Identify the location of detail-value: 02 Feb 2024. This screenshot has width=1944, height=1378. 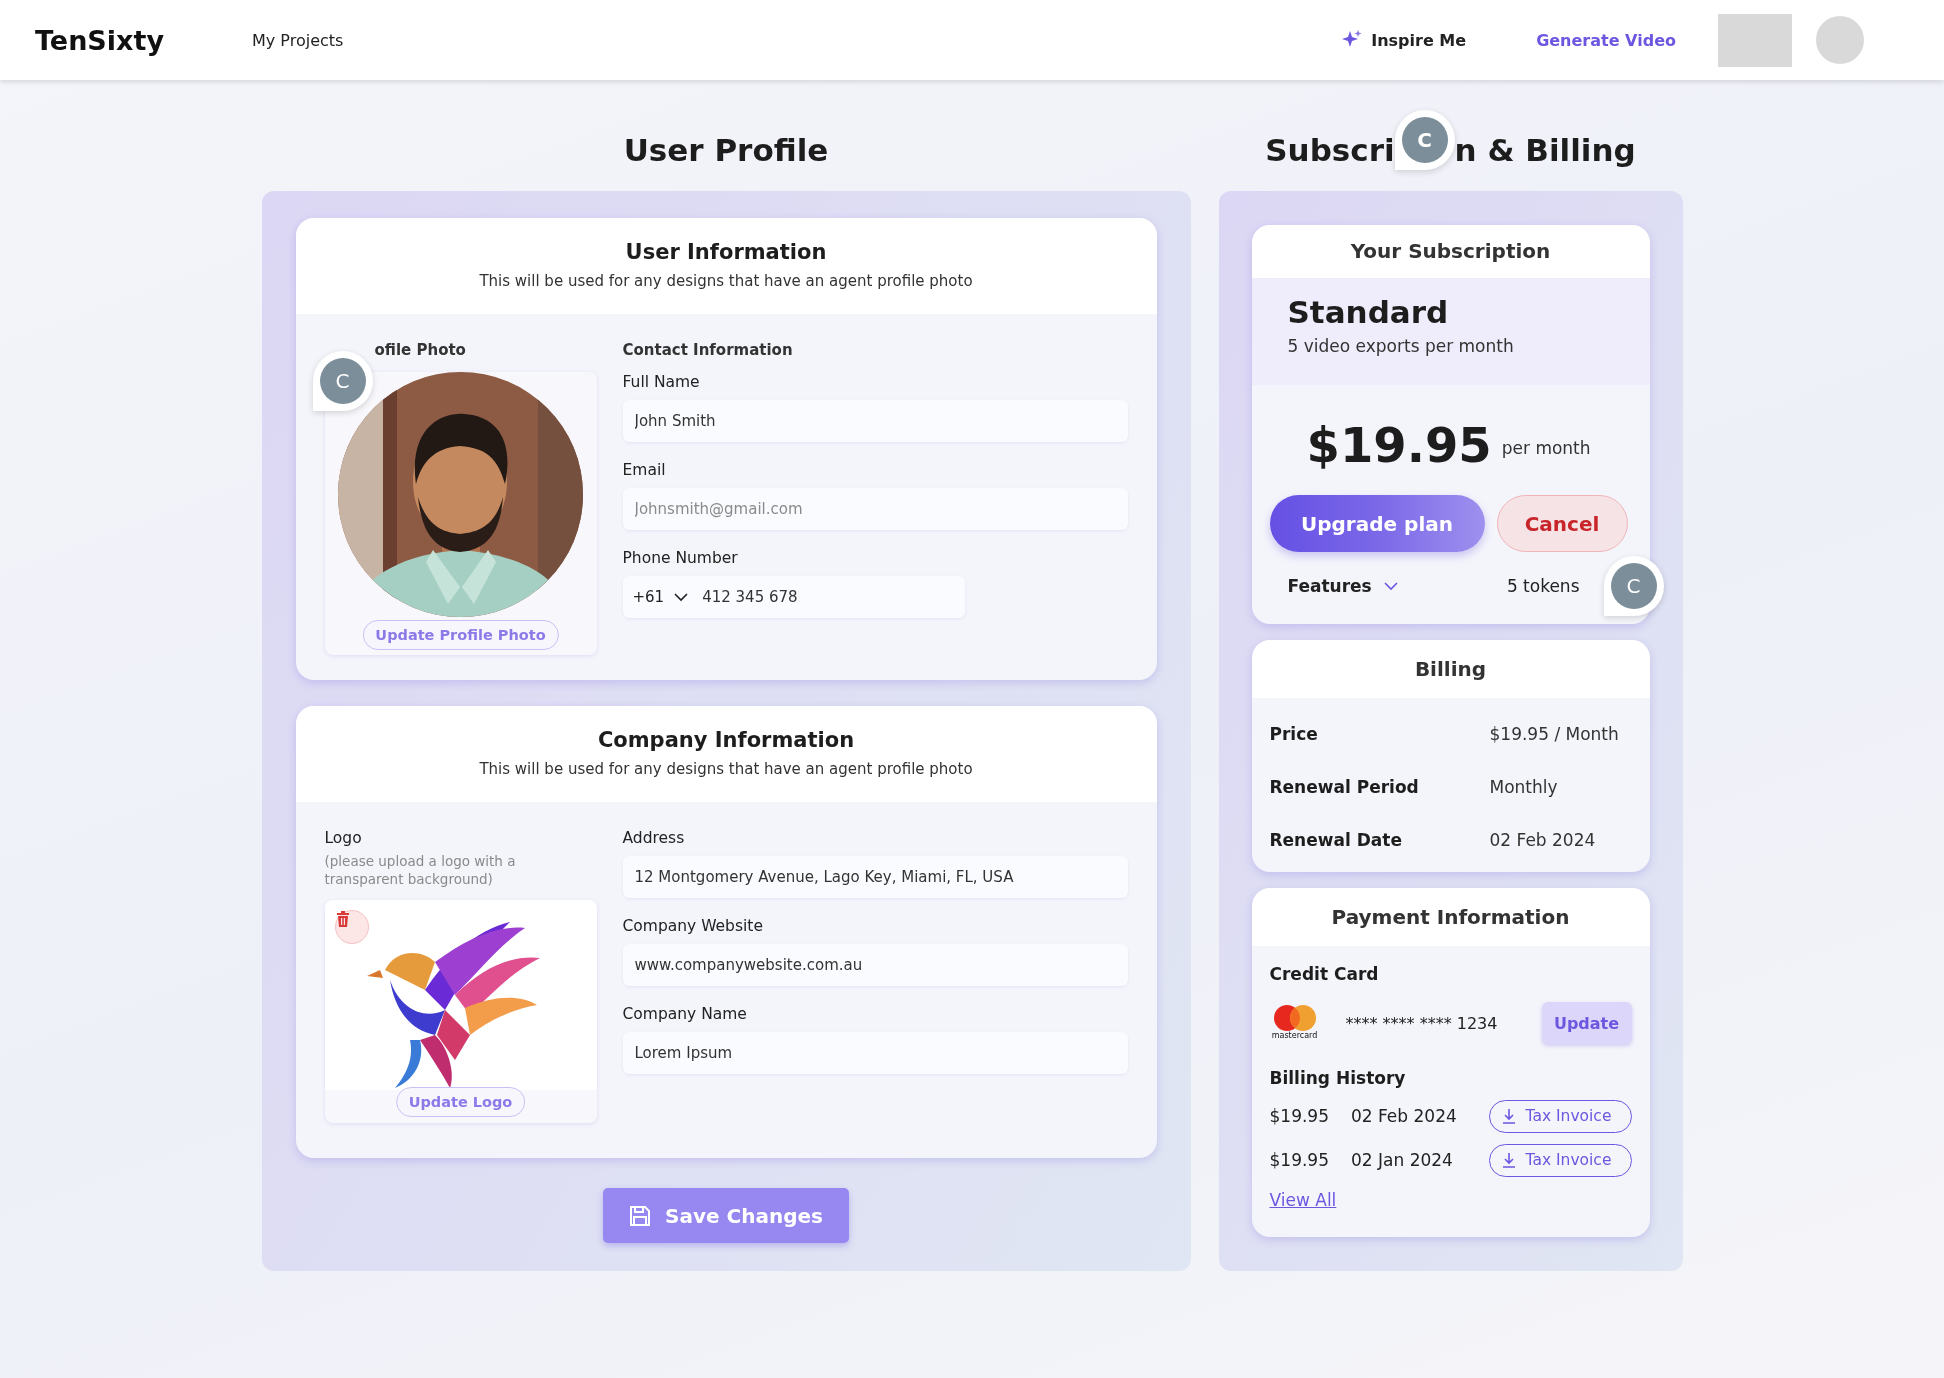
(1543, 840).